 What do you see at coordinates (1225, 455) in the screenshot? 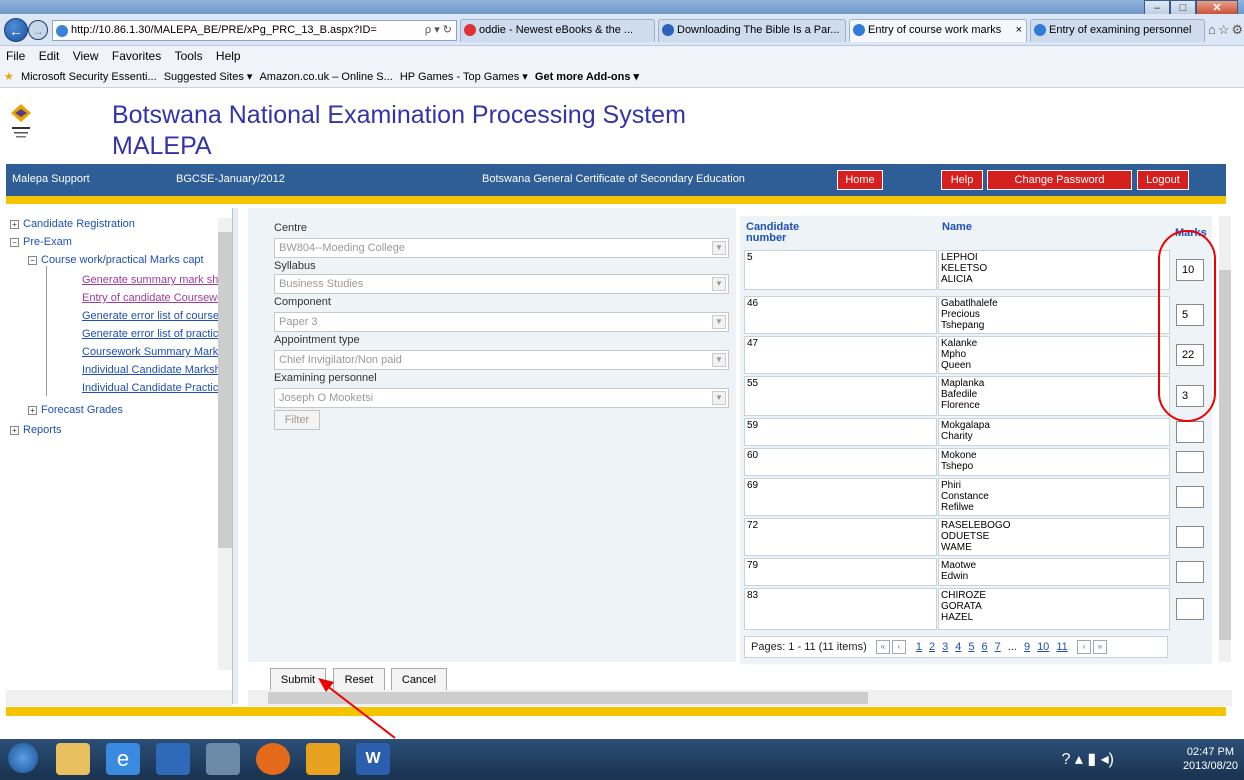
I see `grid-scroll-thumb` at bounding box center [1225, 455].